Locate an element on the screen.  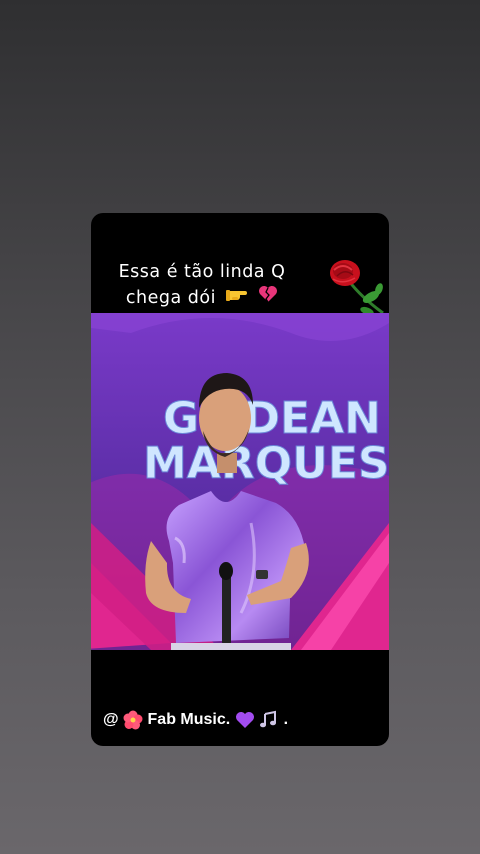
svg-text: GILDEAN is located at coordinates (272, 418).